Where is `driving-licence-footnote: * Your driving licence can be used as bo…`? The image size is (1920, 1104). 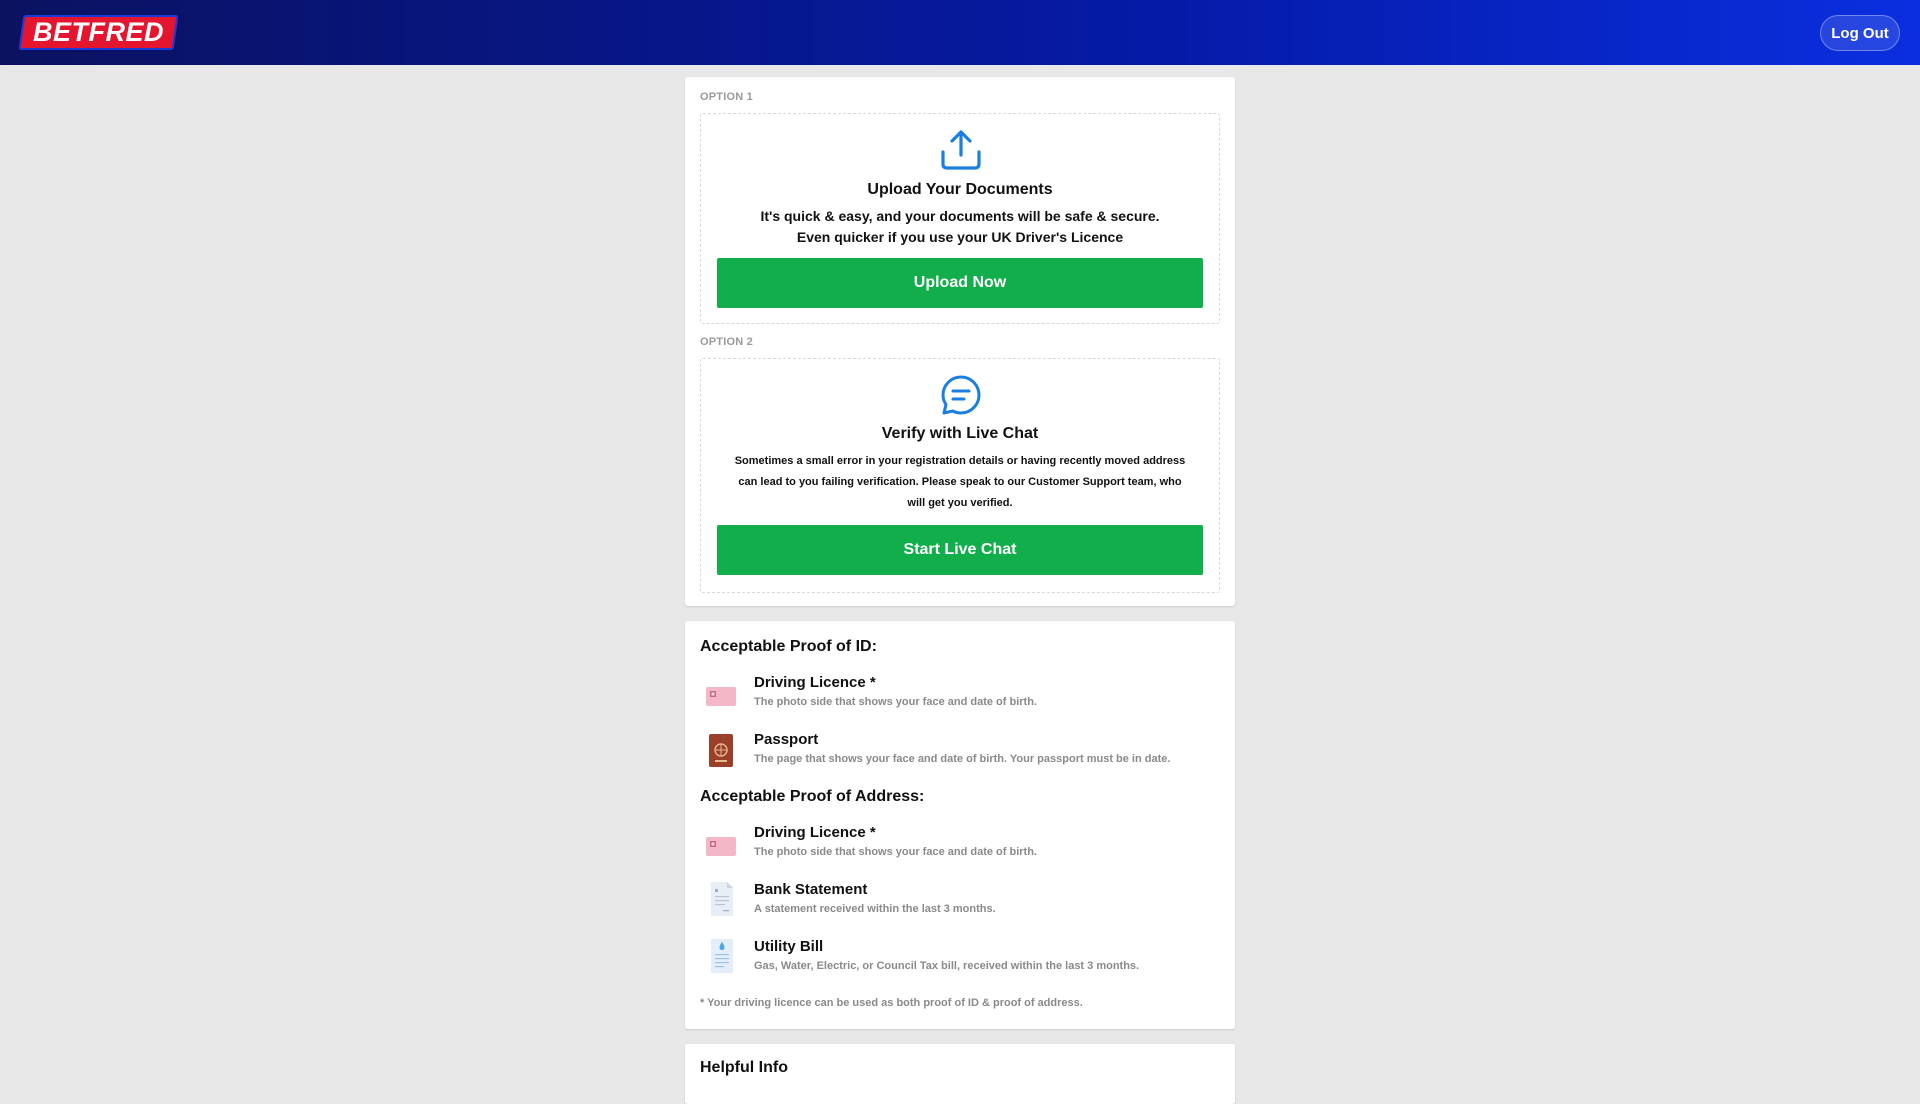
driving-licence-footnote: * Your driving licence can be used as bo… is located at coordinates (891, 1003).